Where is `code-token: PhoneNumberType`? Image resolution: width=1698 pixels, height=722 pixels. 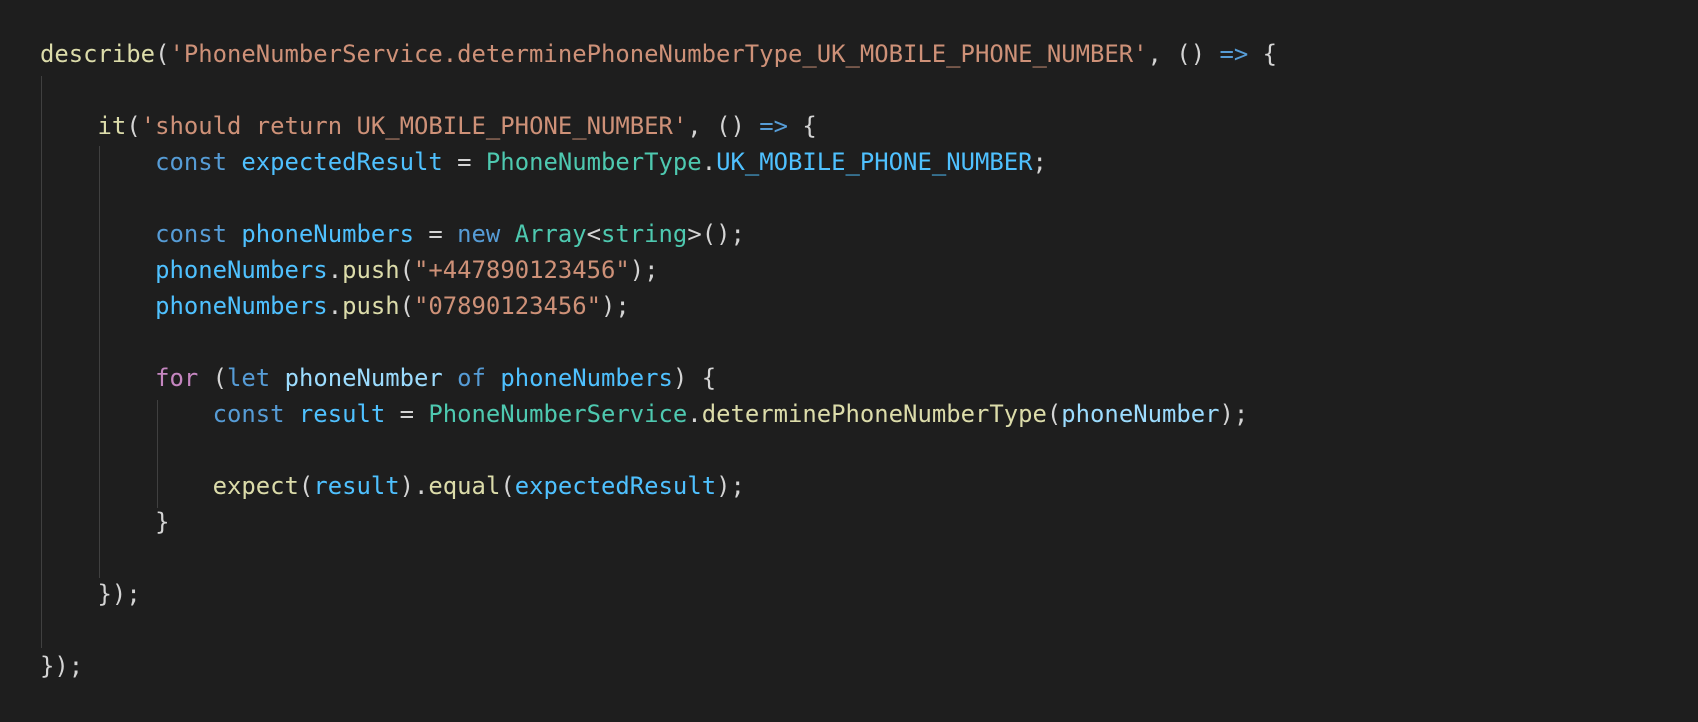 code-token: PhoneNumberType is located at coordinates (593, 162).